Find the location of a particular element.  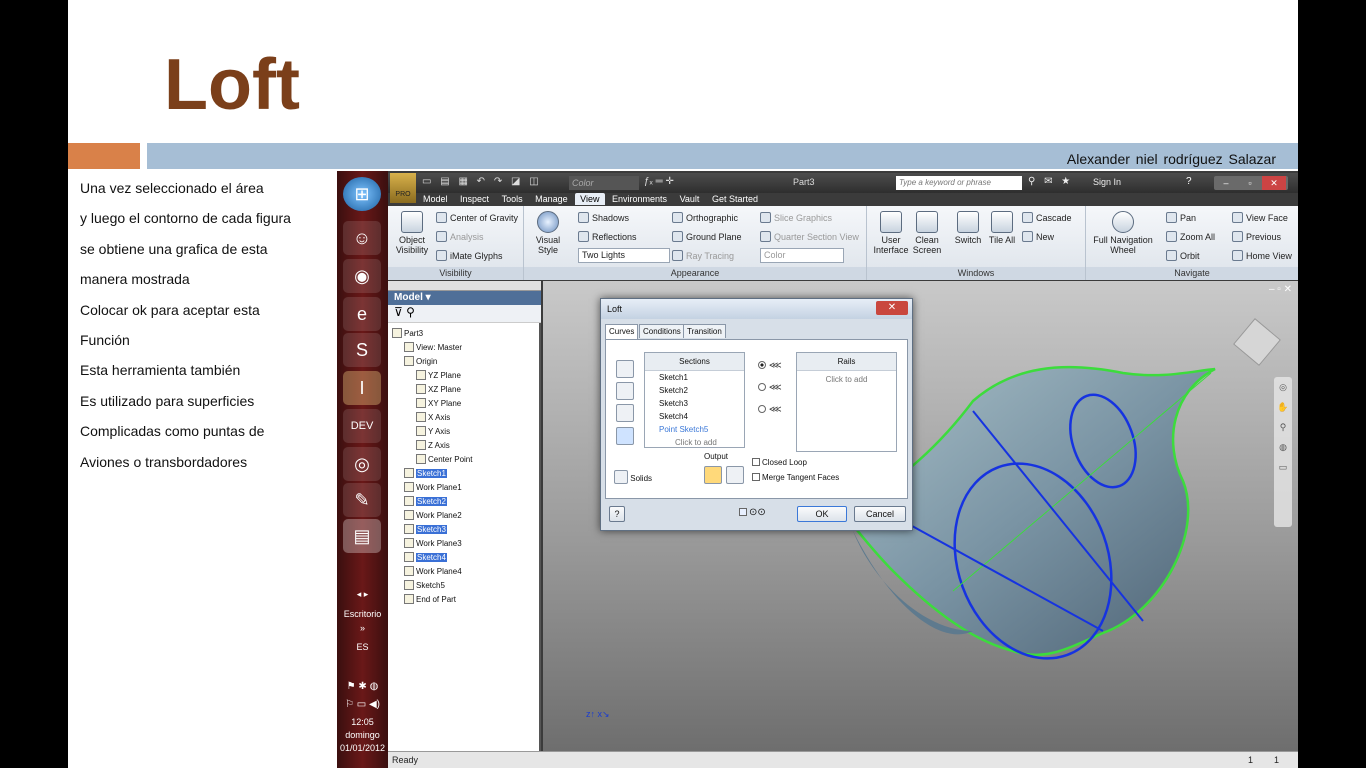

tree-node: Work Plane2 is located at coordinates (433, 515).